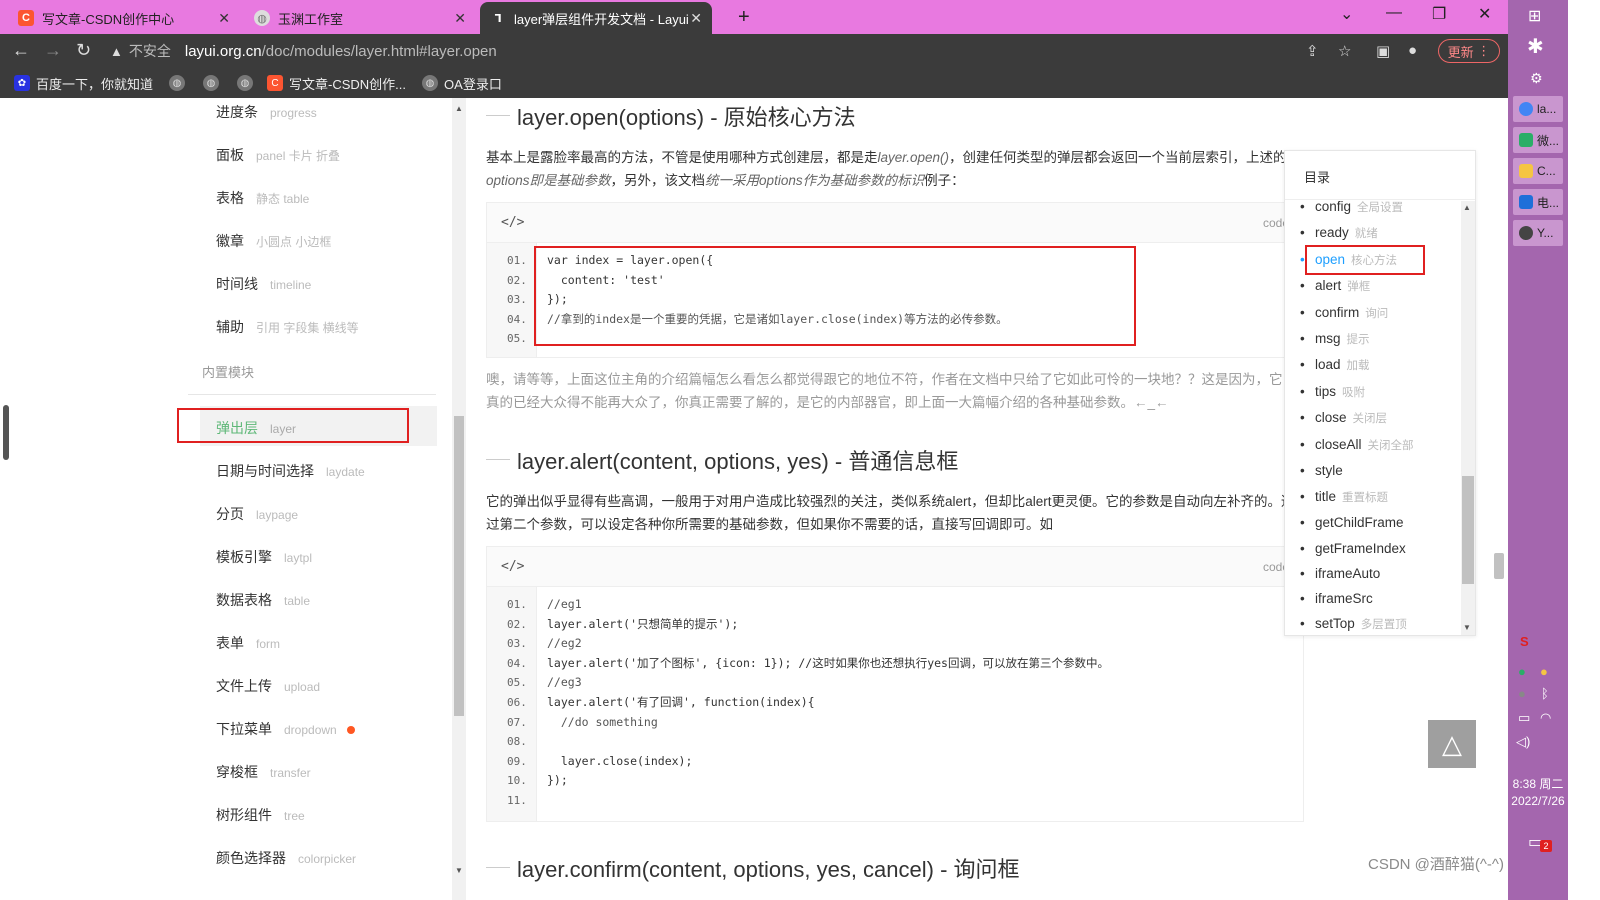 This screenshot has height=900, width=1600. What do you see at coordinates (462, 83) in the screenshot?
I see `bookmark-oa: ◍ OA登录口` at bounding box center [462, 83].